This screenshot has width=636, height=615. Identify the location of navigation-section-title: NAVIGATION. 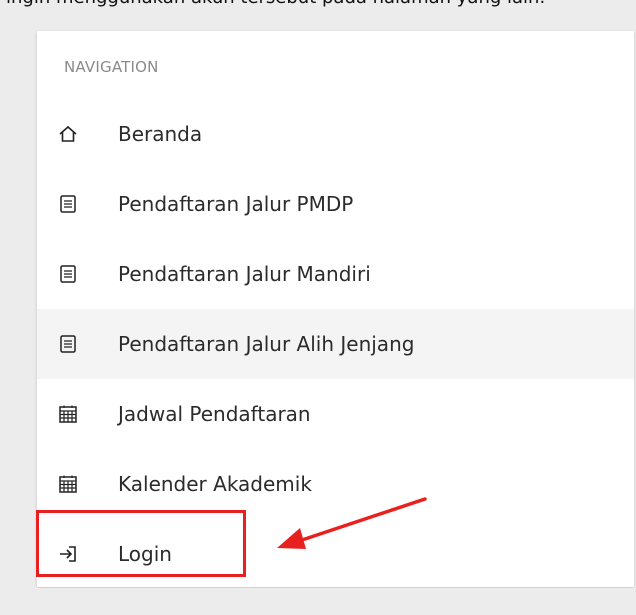
(111, 67).